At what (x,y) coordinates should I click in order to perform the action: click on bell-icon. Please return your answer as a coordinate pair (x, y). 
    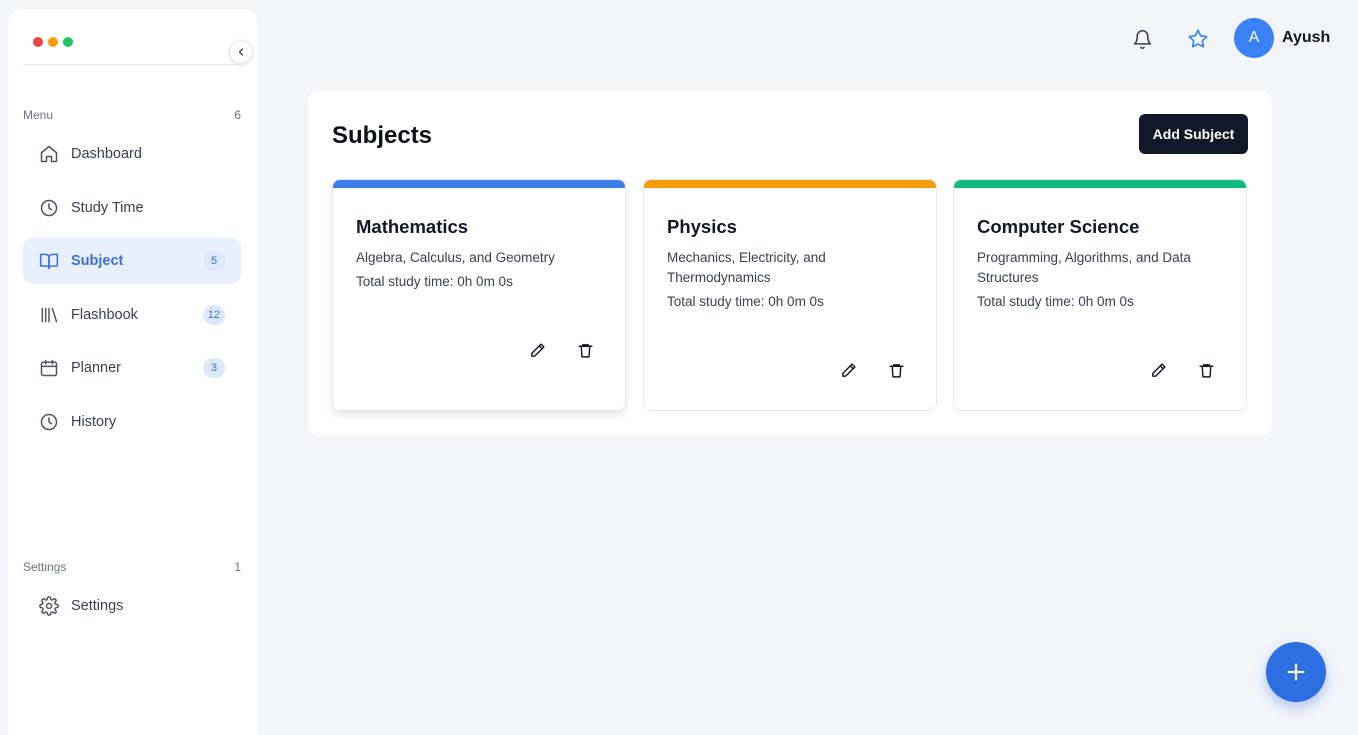
    Looking at the image, I should click on (1142, 39).